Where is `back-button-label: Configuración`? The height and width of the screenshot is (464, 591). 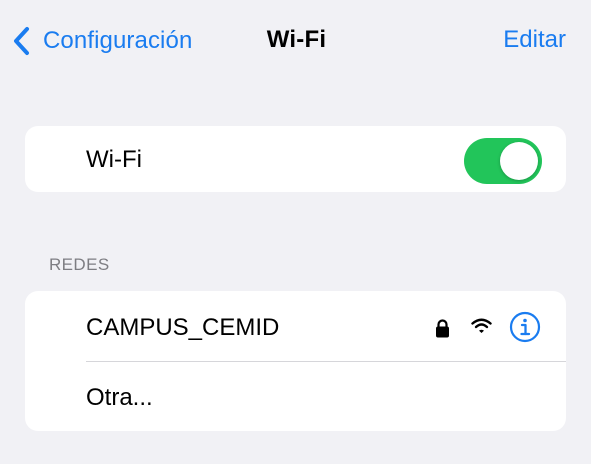
back-button-label: Configuración is located at coordinates (118, 40).